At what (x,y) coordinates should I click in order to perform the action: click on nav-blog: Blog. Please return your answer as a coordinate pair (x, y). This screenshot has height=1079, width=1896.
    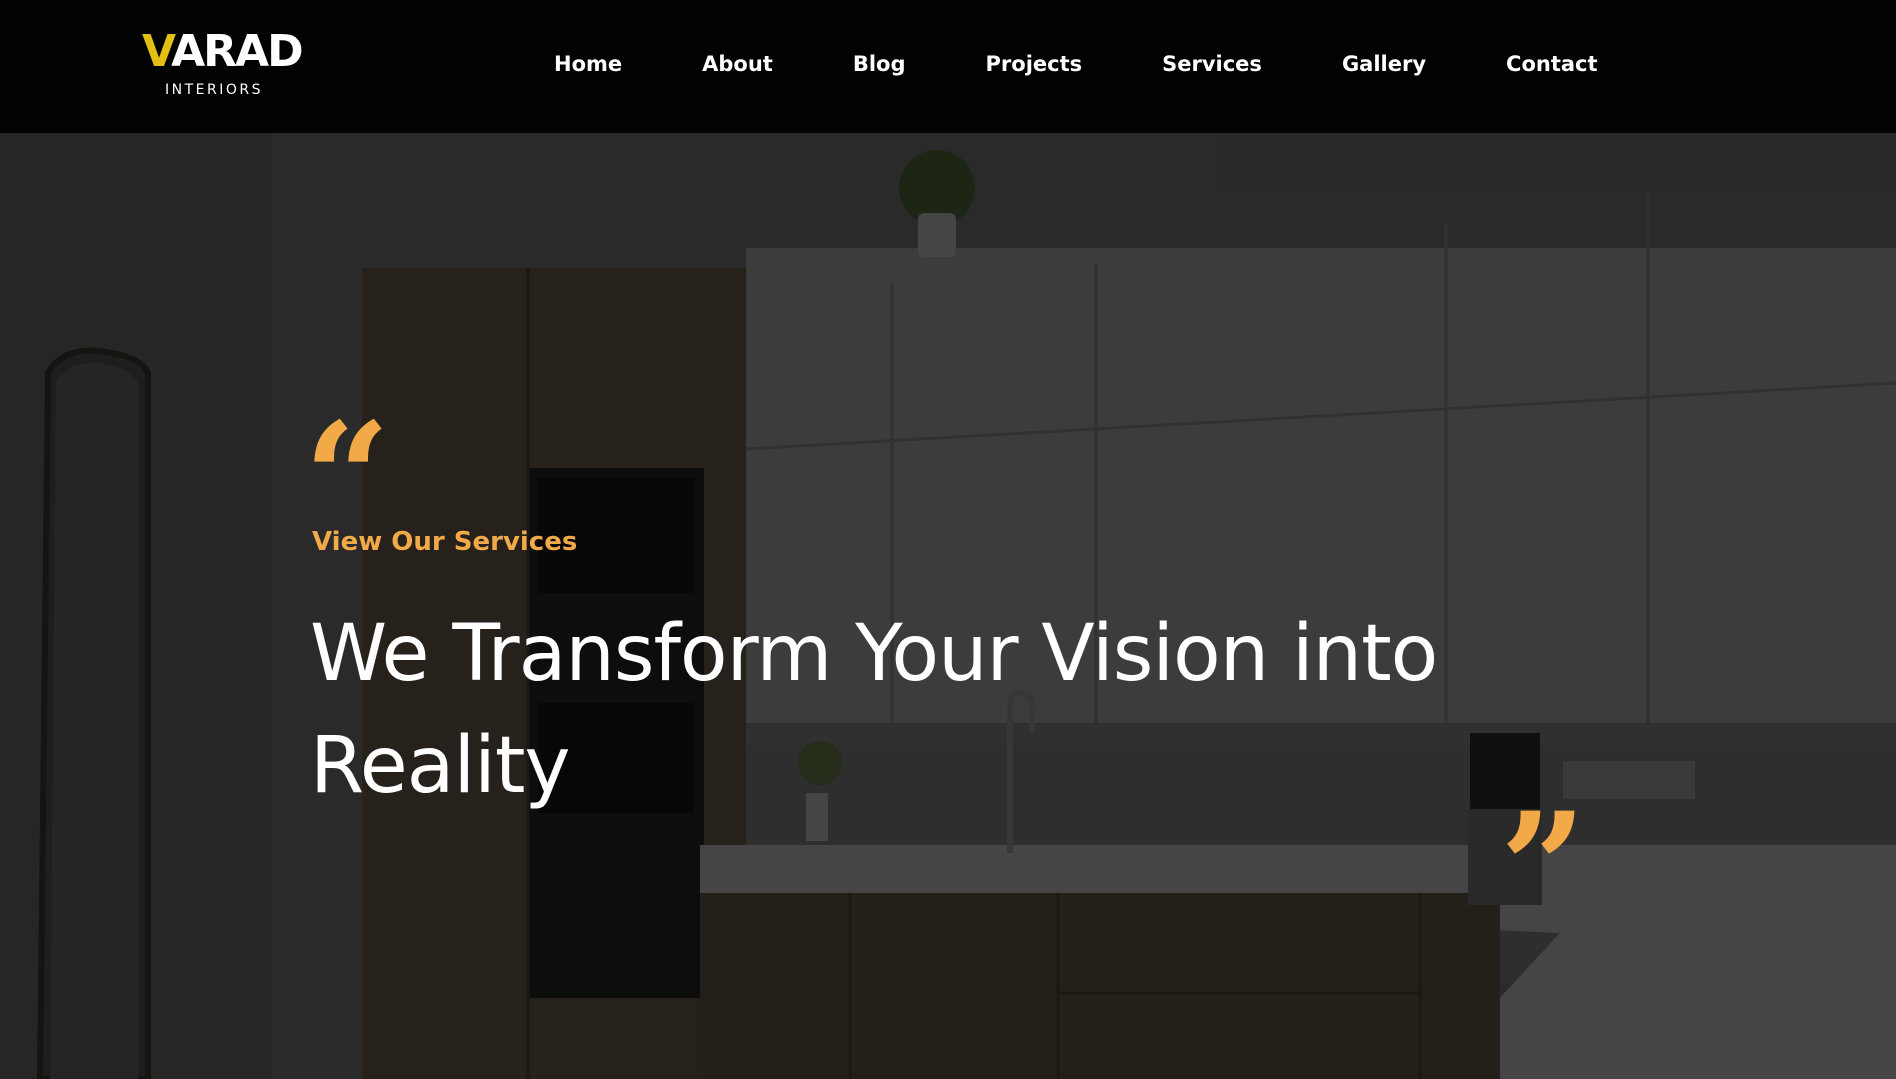
    Looking at the image, I should click on (879, 64).